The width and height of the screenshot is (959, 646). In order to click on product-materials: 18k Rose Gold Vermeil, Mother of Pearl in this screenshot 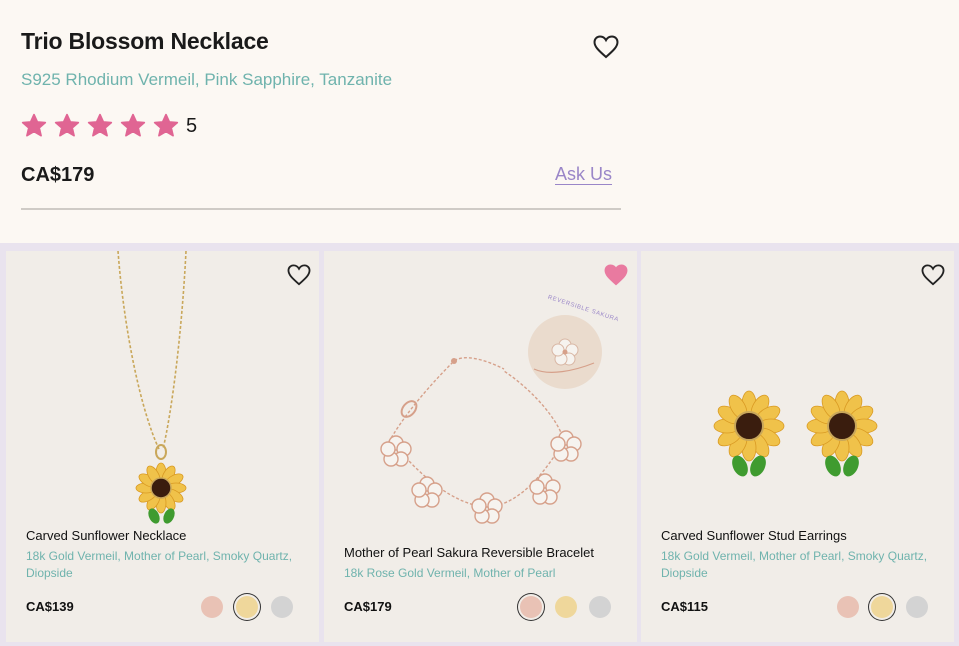, I will do `click(450, 573)`.